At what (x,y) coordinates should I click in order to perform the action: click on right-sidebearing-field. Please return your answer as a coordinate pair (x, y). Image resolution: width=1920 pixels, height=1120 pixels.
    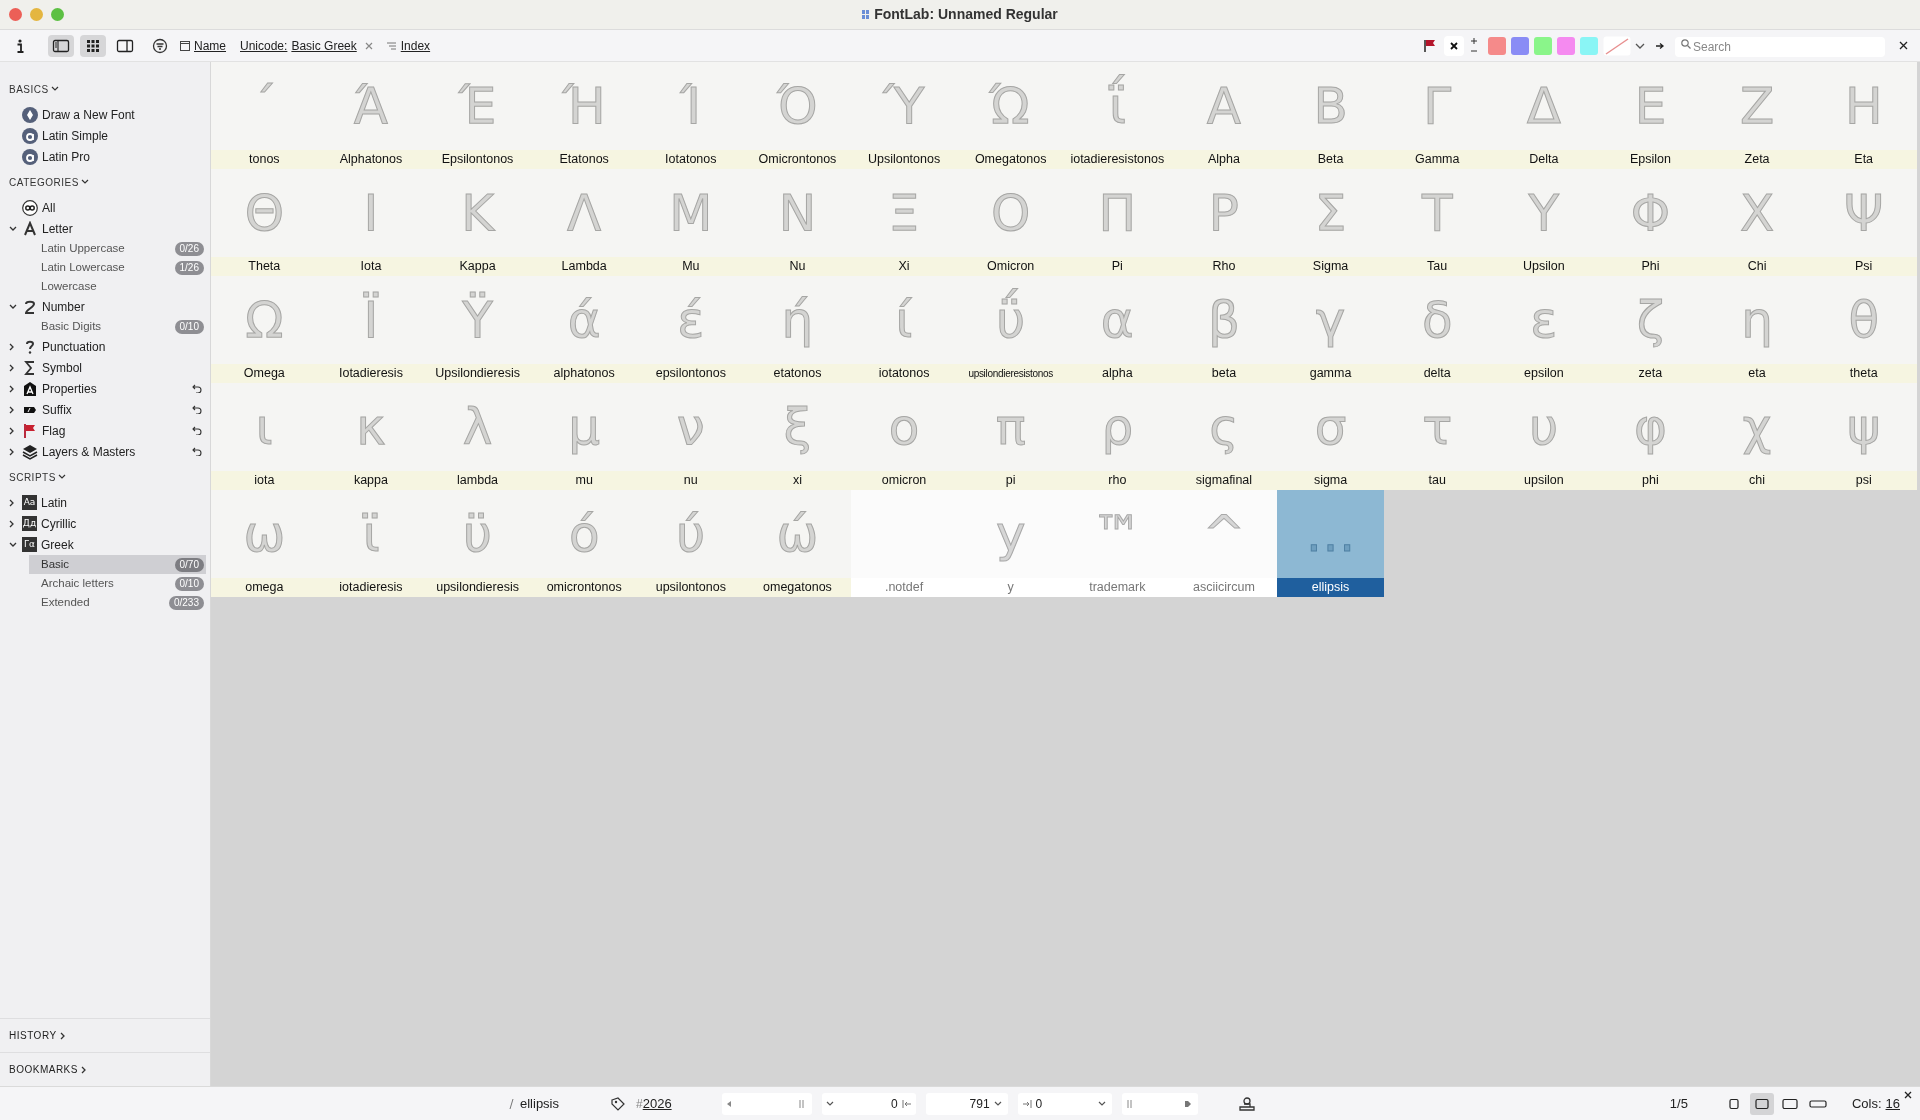
    Looking at the image, I should click on (1159, 1103).